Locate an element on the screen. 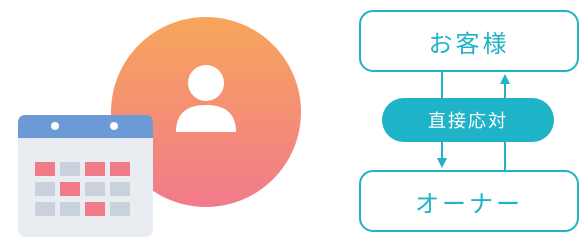 This screenshot has width=585, height=244. direct-response-label: 直接応対 is located at coordinates (468, 121).